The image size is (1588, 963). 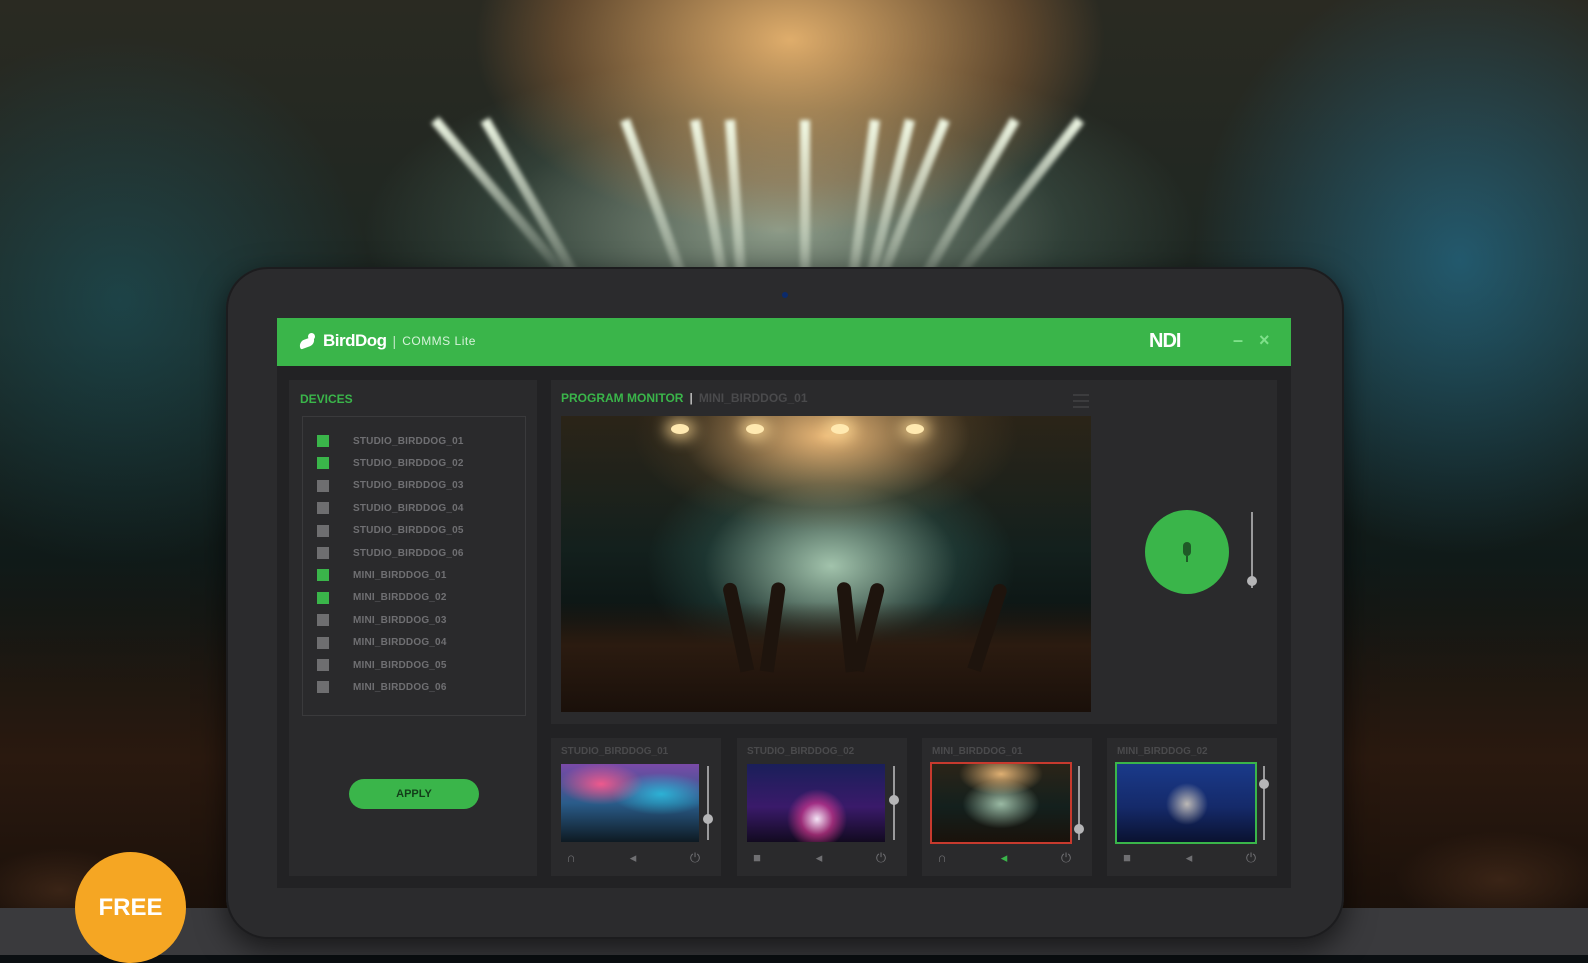 What do you see at coordinates (408, 463) in the screenshot?
I see `device-label: STUDIO_BIRDDOG_02` at bounding box center [408, 463].